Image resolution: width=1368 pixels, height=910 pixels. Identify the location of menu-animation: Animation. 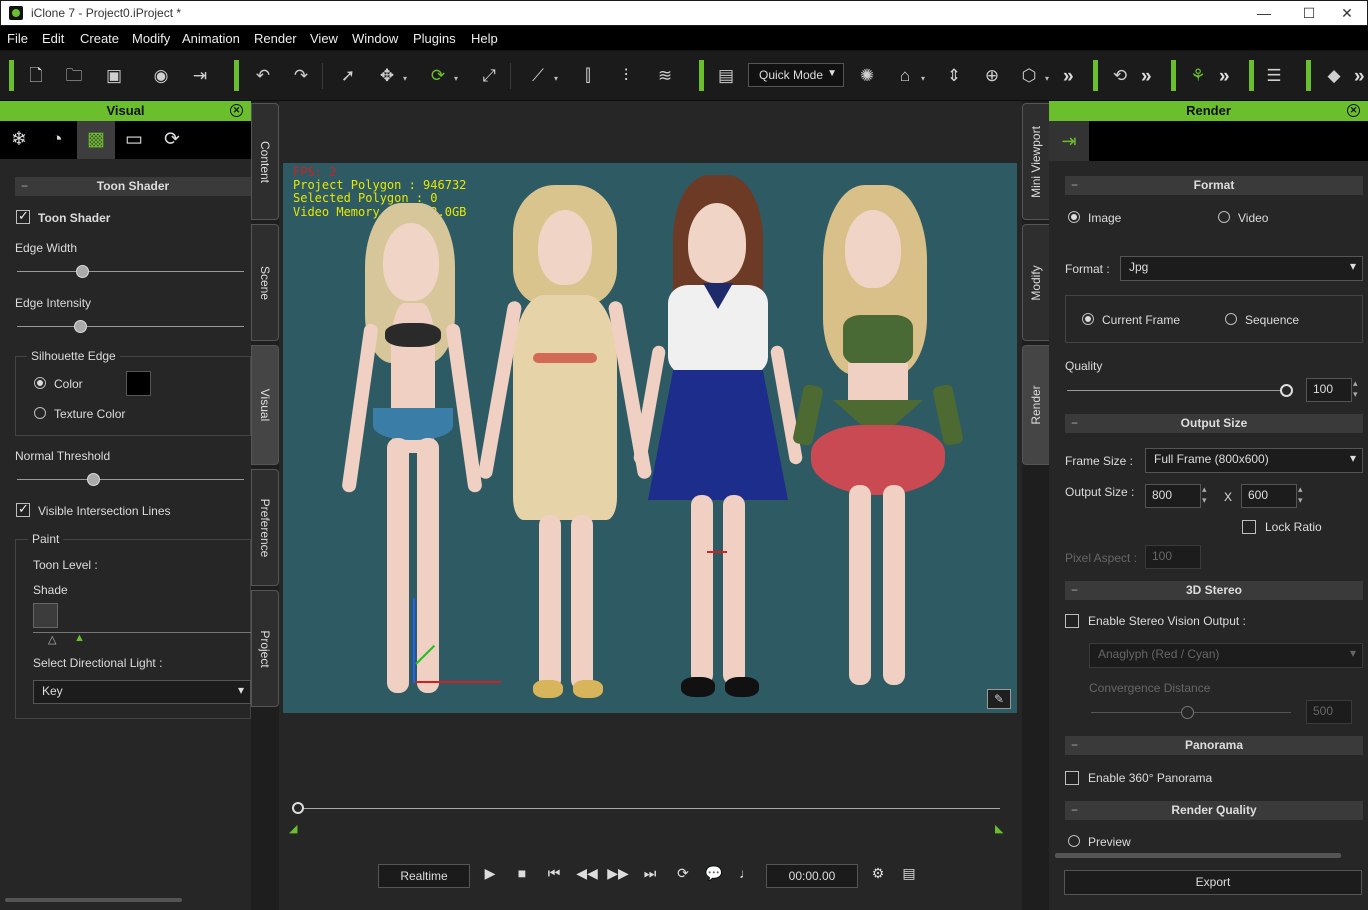
(211, 38).